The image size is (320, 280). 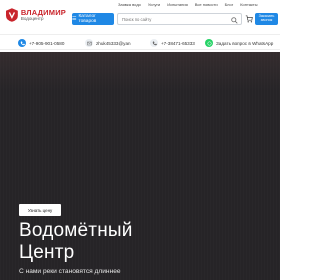 I want to click on menu-item-news: Все новости, so click(x=206, y=6).